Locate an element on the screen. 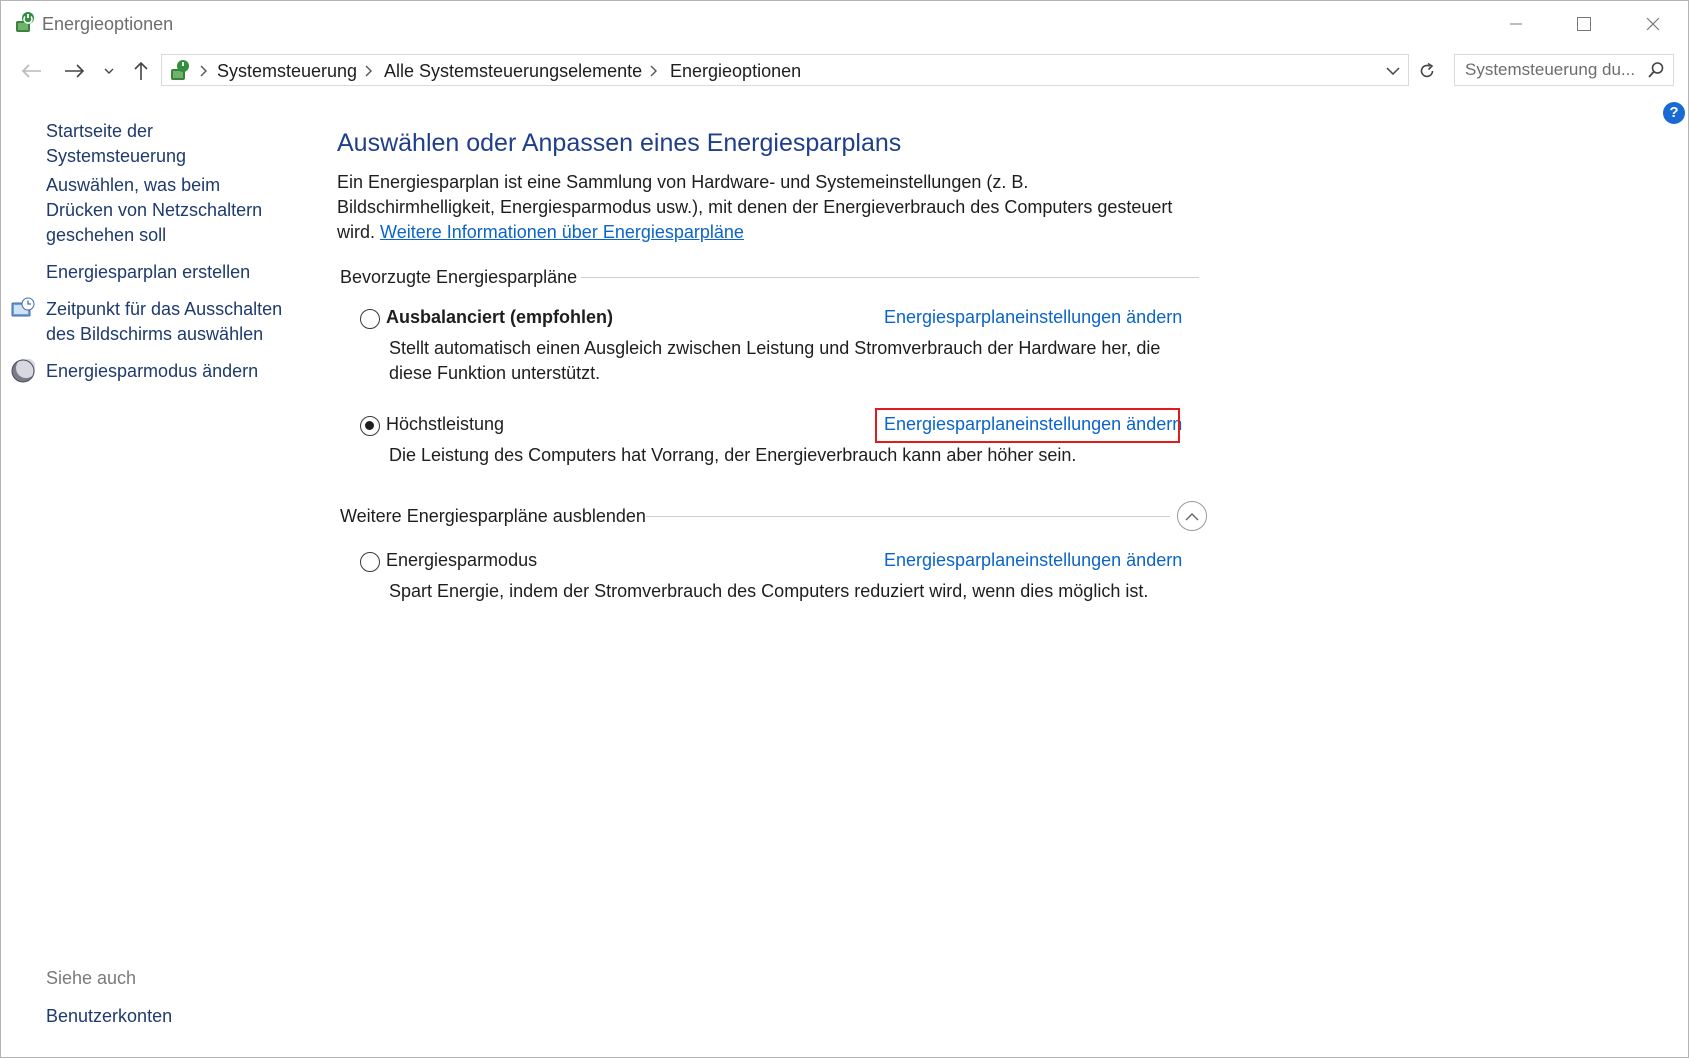 The height and width of the screenshot is (1058, 1689). collapse-more-plans-button is located at coordinates (1192, 516).